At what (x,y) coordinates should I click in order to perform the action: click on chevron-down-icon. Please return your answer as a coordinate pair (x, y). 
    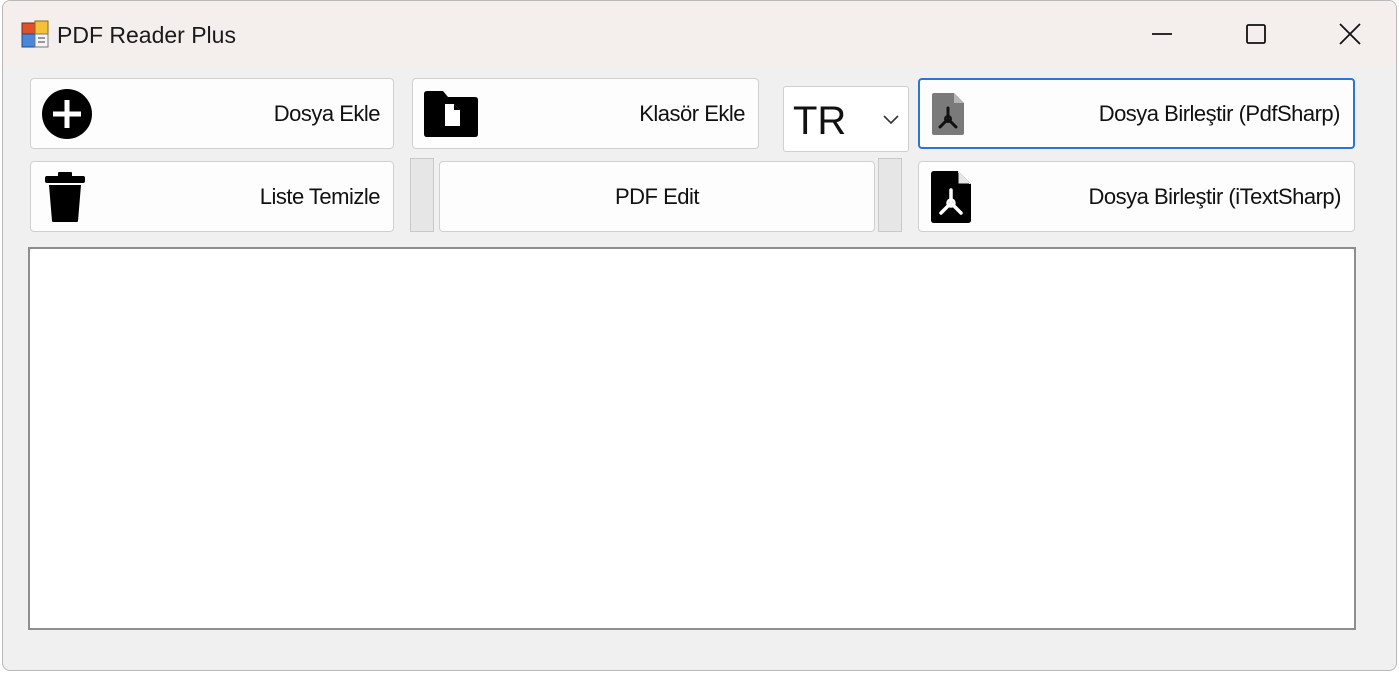
    Looking at the image, I should click on (891, 120).